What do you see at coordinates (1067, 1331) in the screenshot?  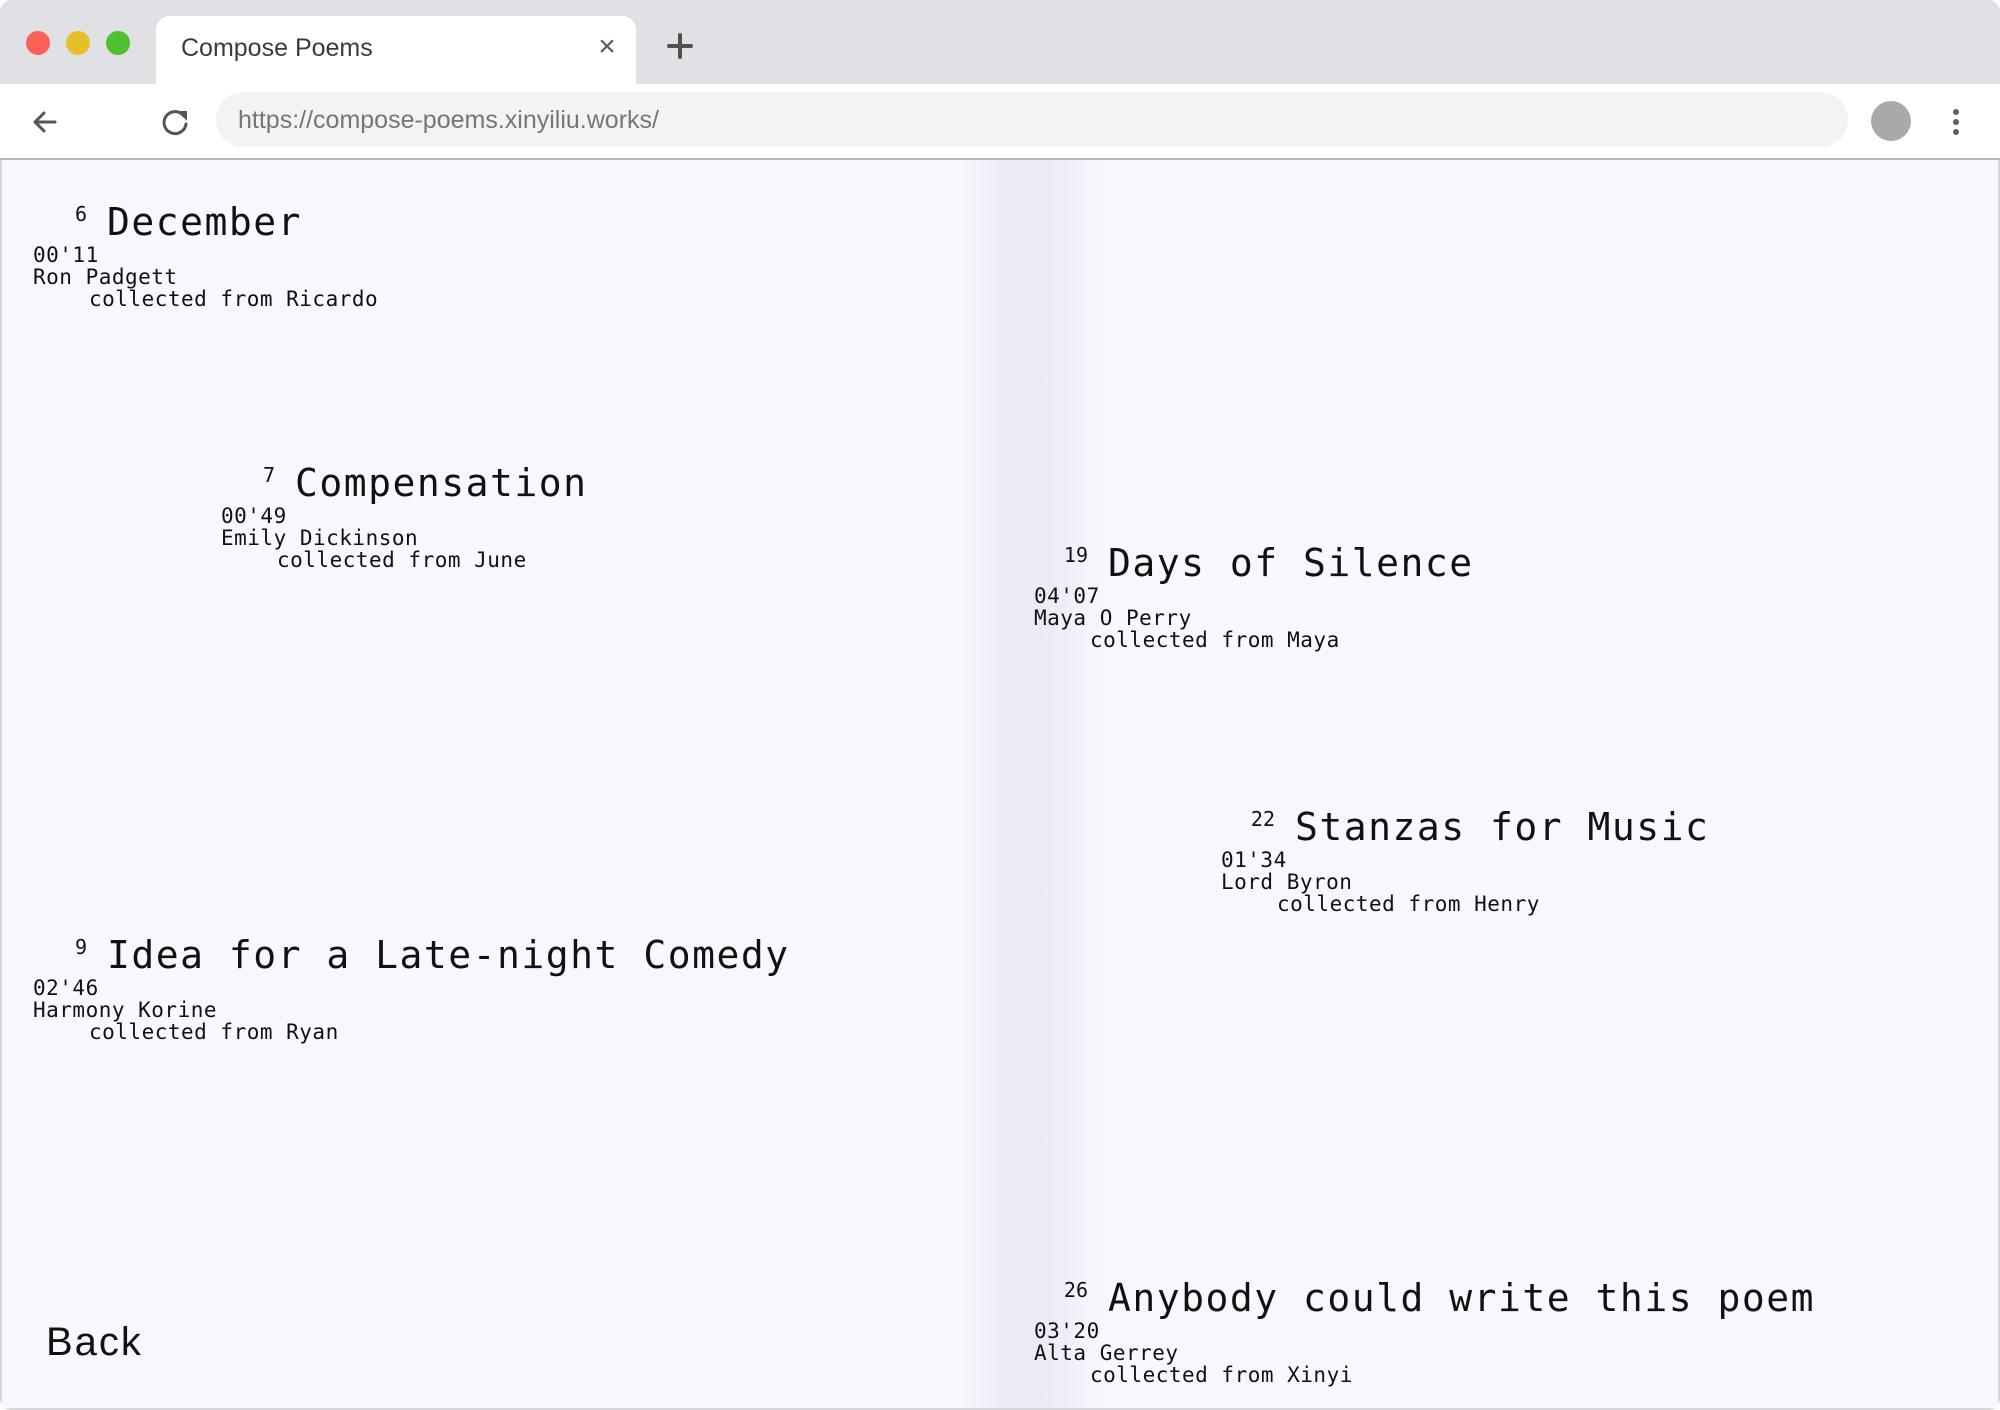 I see `poem-duration: 03'20` at bounding box center [1067, 1331].